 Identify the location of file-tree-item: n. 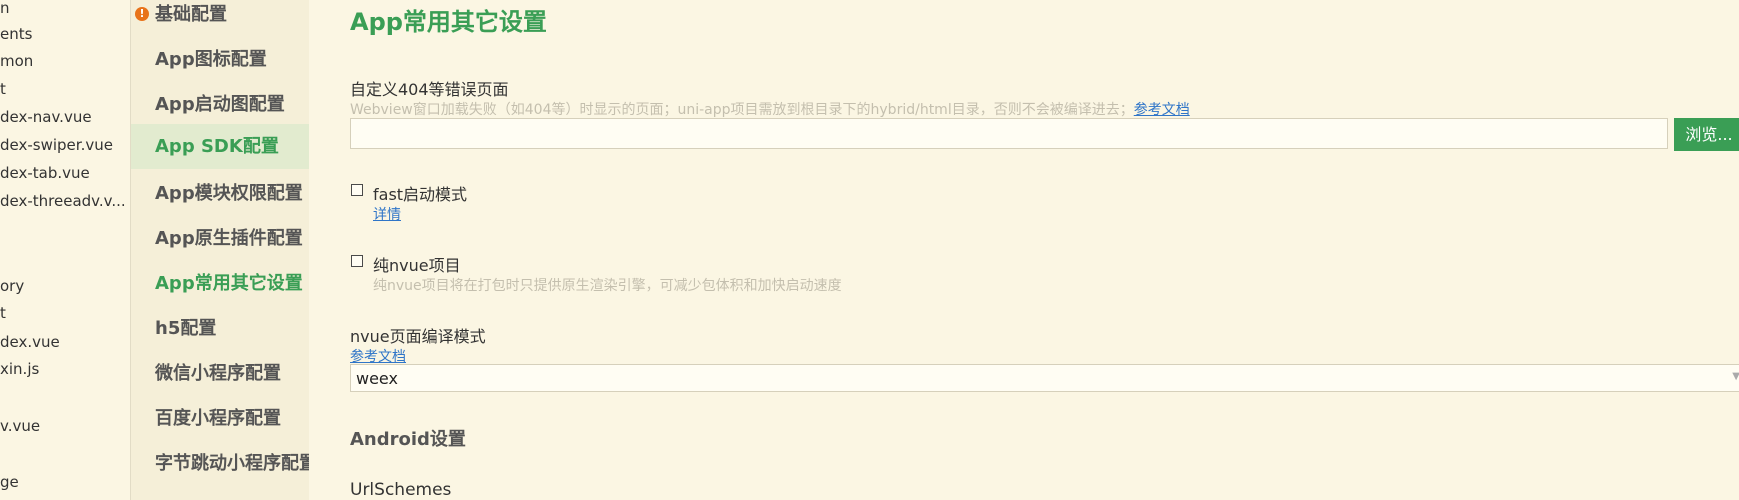
(5, 9).